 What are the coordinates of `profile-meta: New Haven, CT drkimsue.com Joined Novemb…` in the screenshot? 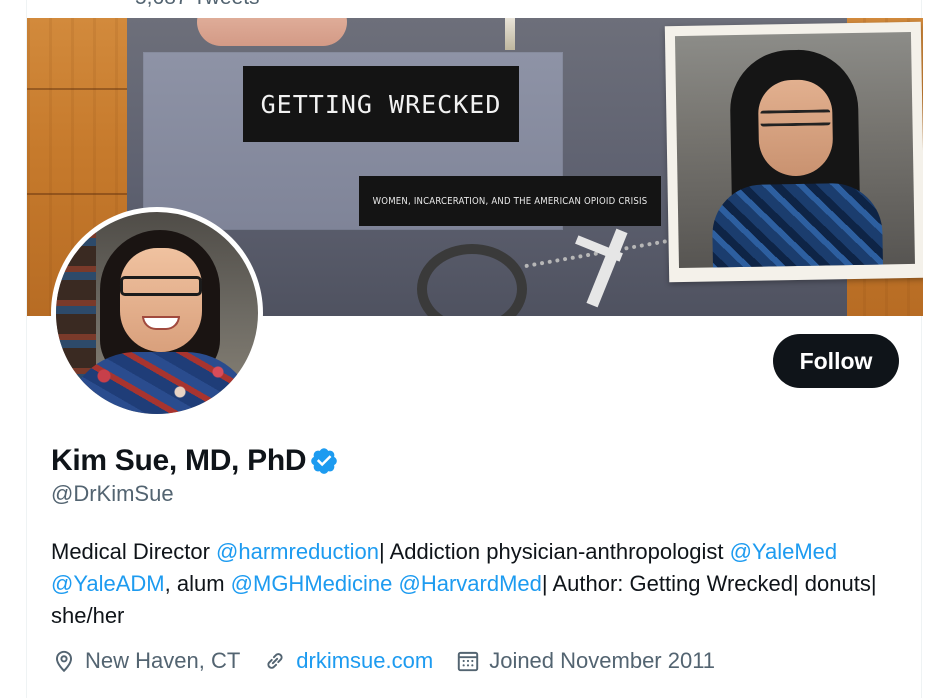 It's located at (394, 661).